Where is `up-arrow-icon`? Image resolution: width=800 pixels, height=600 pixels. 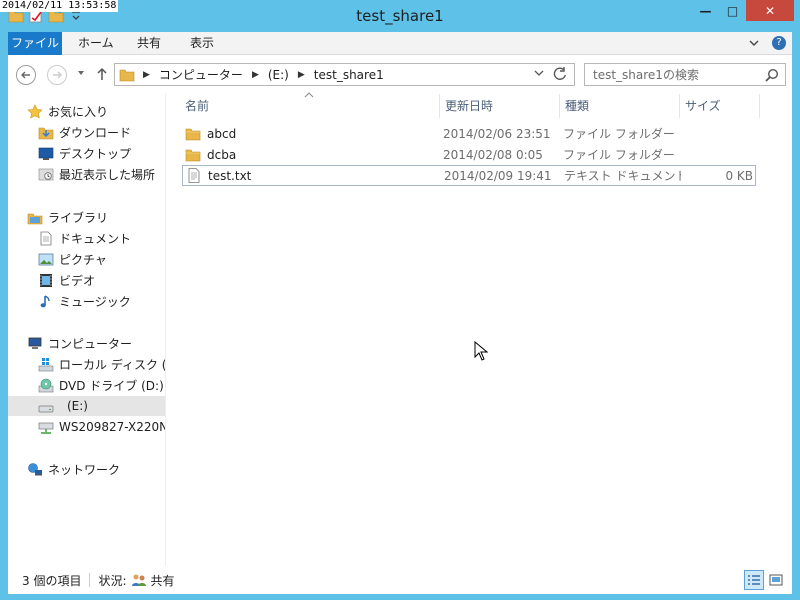 up-arrow-icon is located at coordinates (102, 74).